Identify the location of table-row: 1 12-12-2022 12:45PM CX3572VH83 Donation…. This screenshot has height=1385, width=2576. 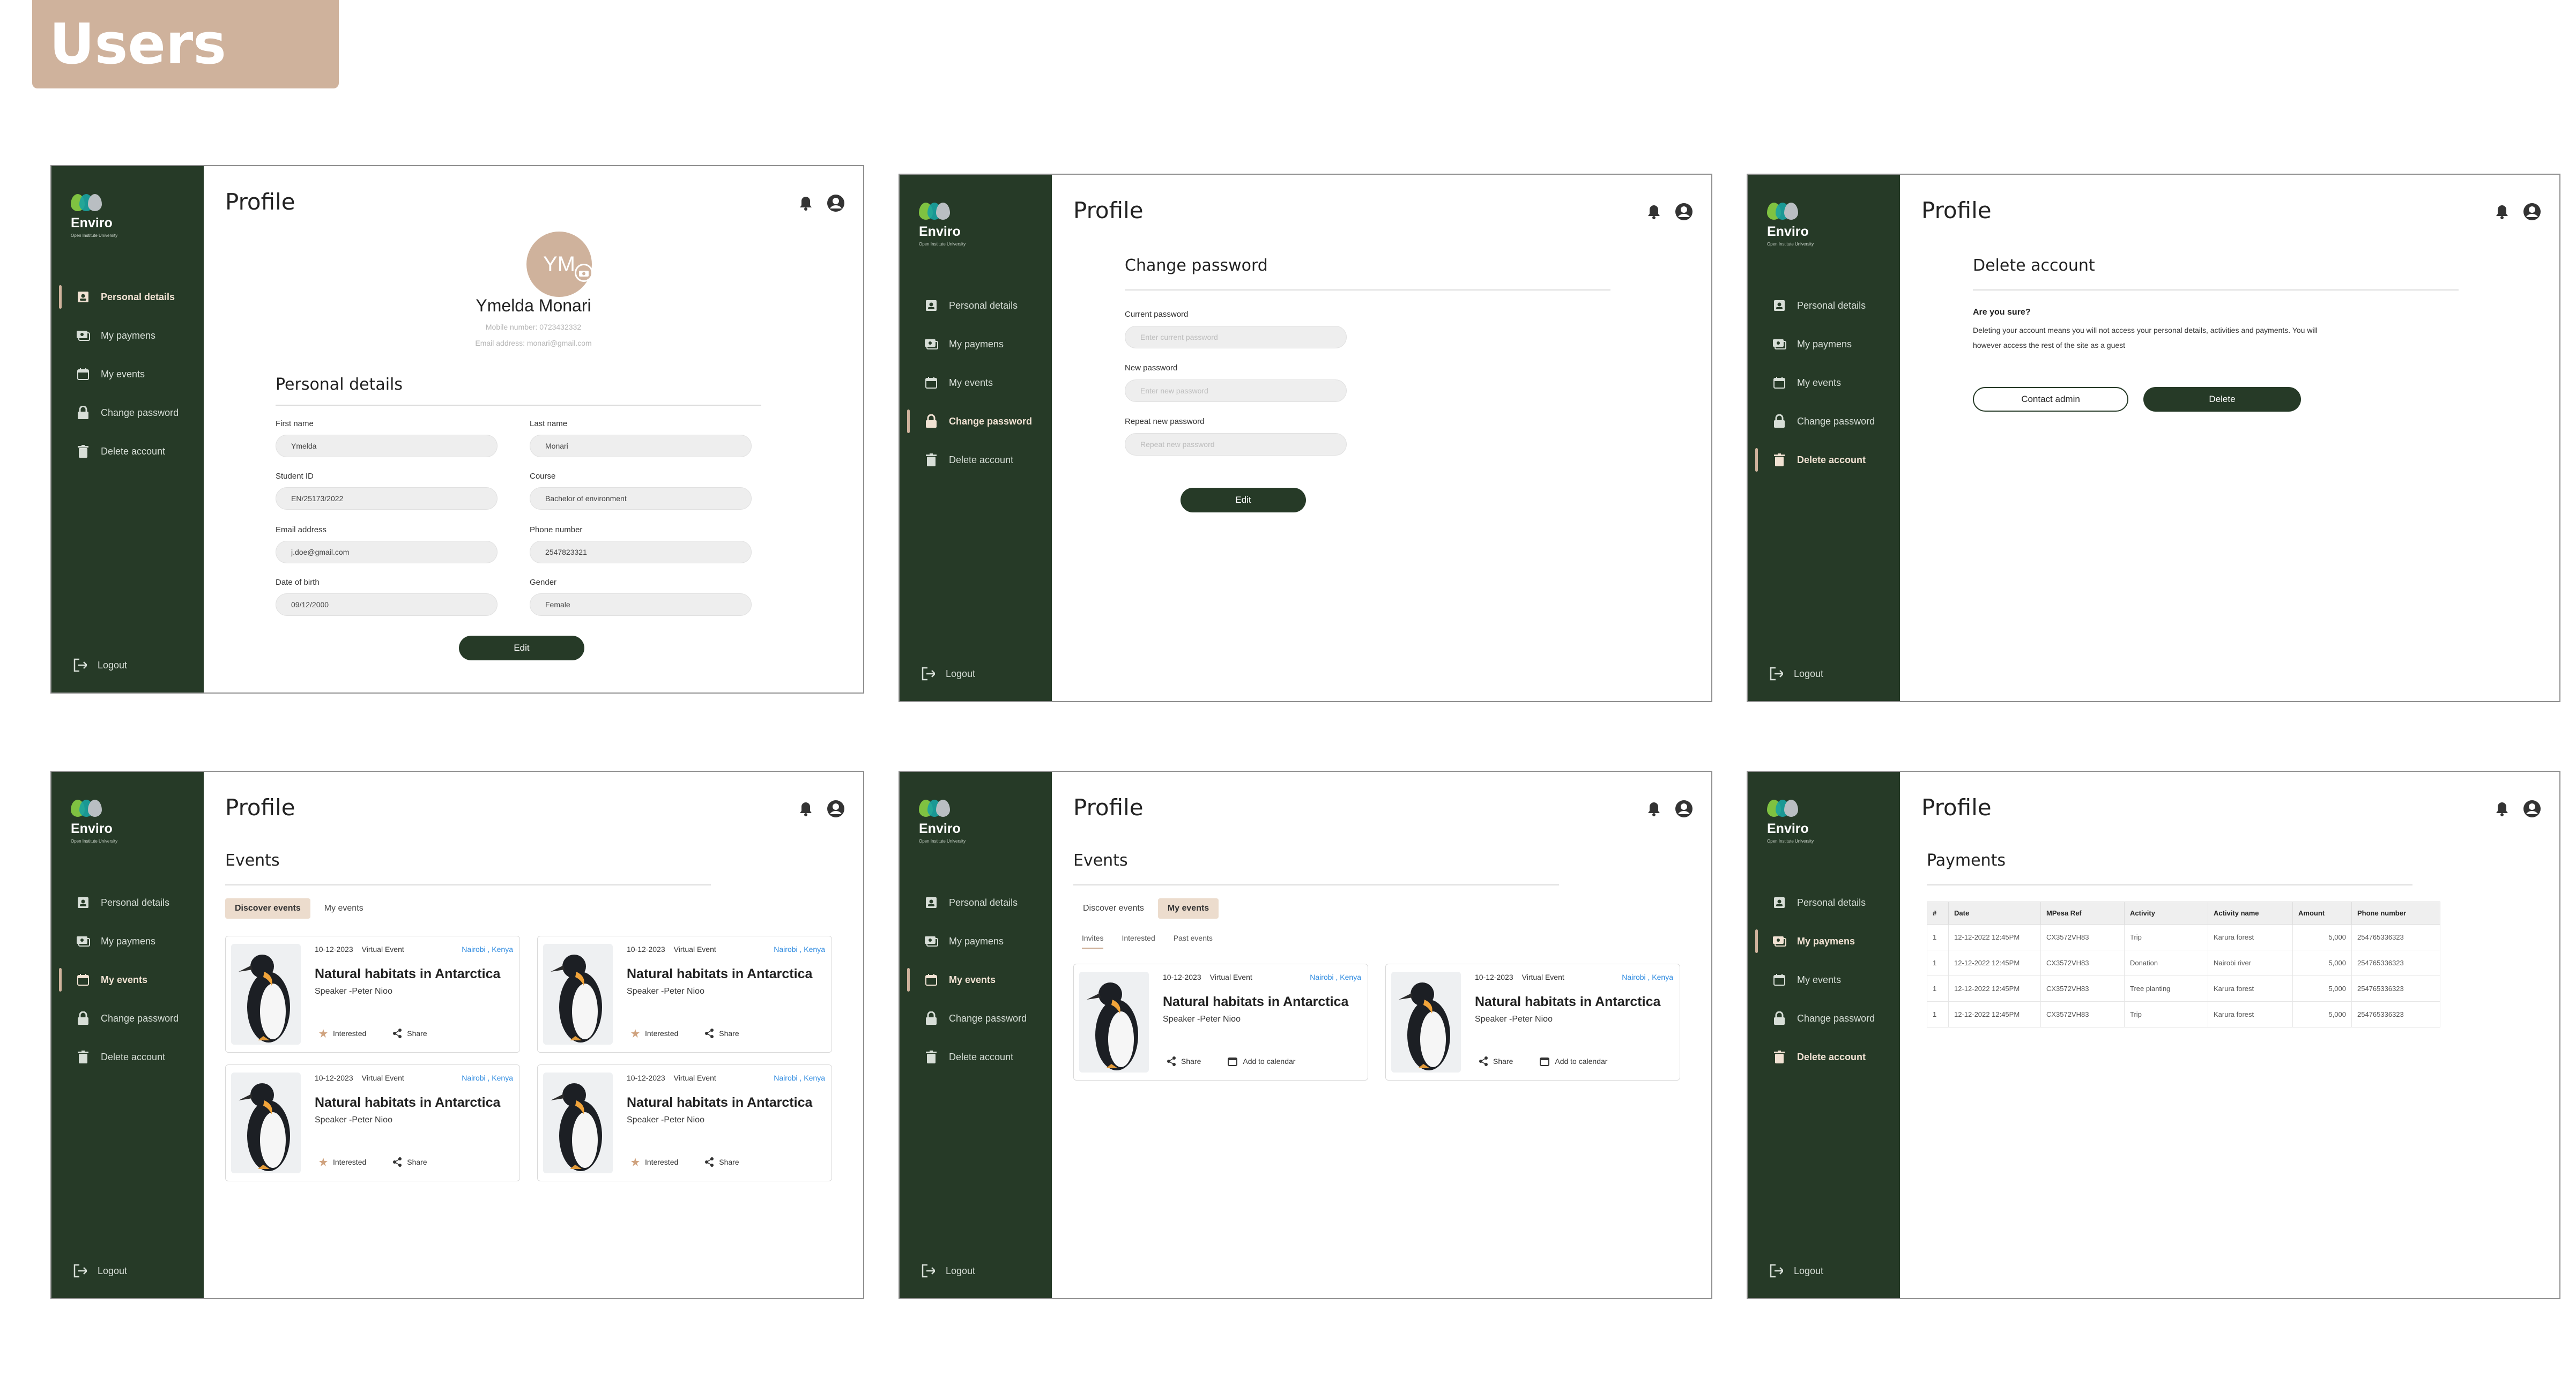
(2183, 963).